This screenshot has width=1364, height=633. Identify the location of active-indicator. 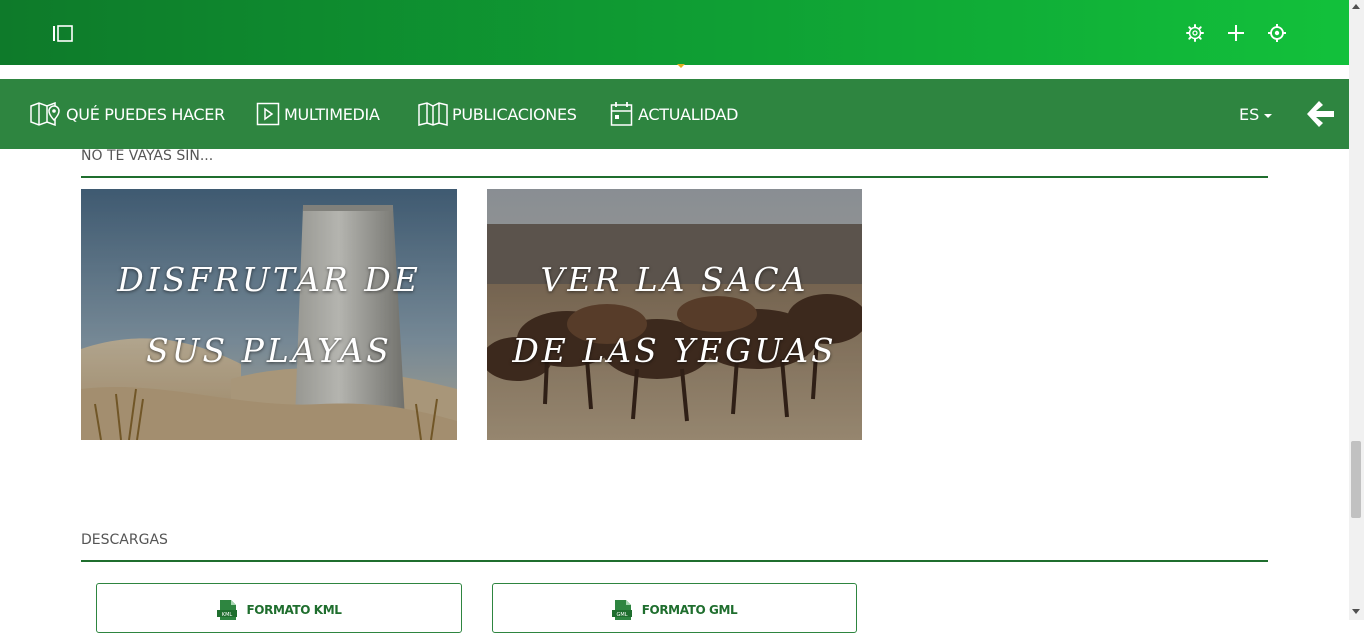
(681, 66).